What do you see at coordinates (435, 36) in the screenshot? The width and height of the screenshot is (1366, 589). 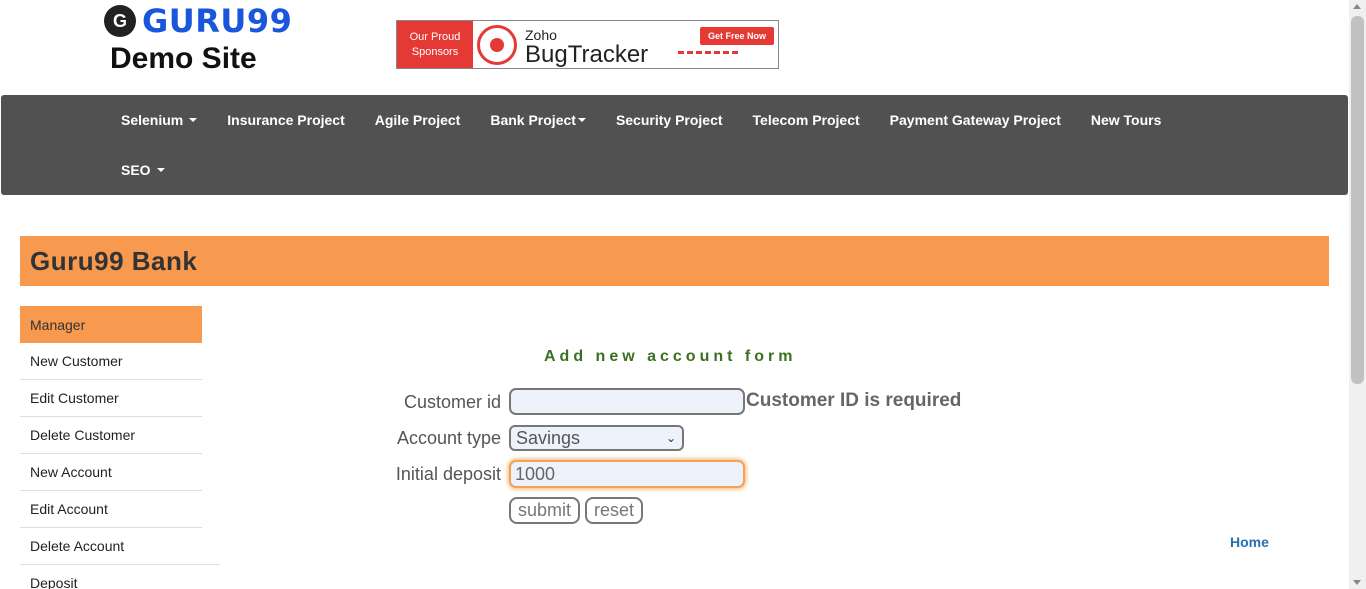 I see `banner-sponsor-line1: Our Proud` at bounding box center [435, 36].